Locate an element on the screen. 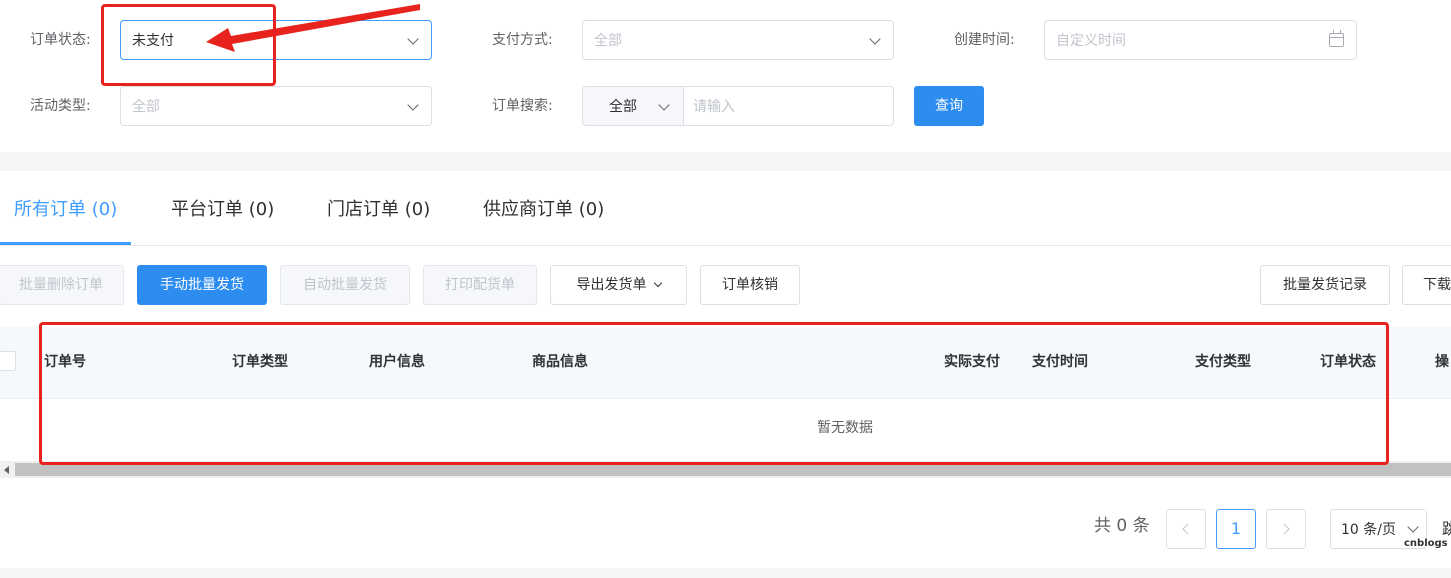 The width and height of the screenshot is (1451, 578). goto-page-label: 跳 is located at coordinates (1446, 528).